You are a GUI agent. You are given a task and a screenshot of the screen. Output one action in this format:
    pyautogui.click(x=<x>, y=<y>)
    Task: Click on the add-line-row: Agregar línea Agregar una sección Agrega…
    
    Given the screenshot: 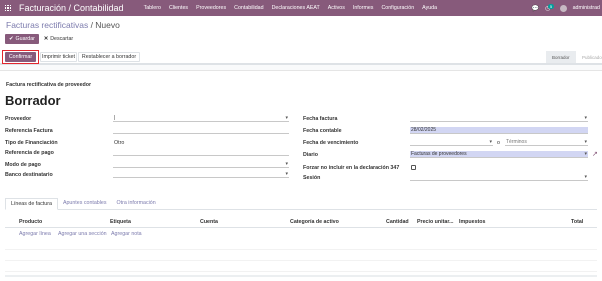 What is the action you would take?
    pyautogui.click(x=301, y=233)
    